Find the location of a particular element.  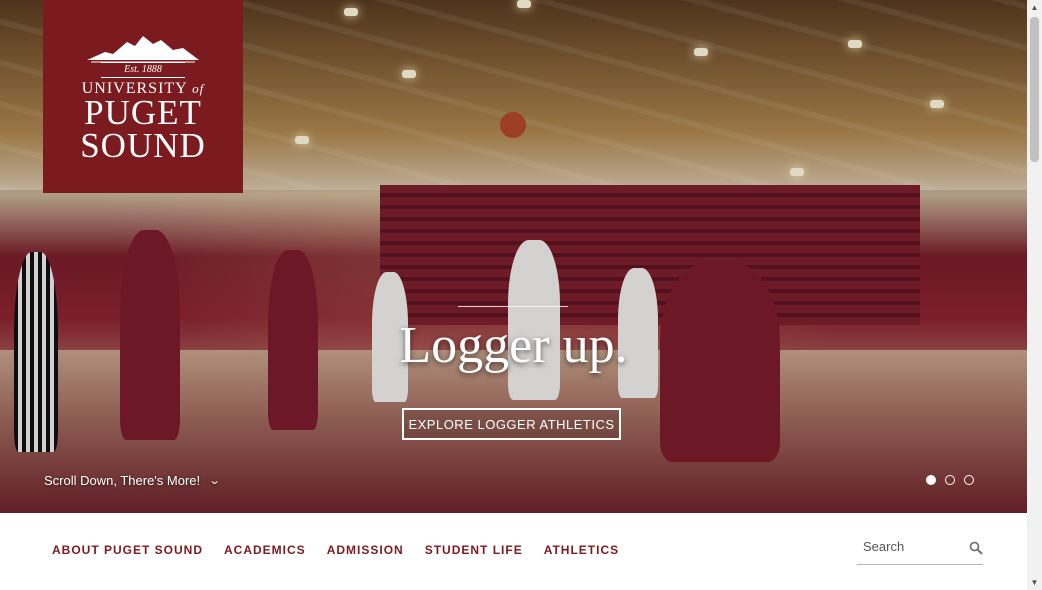

nav-item-about: ABOUT PUGET SOUND is located at coordinates (127, 550).